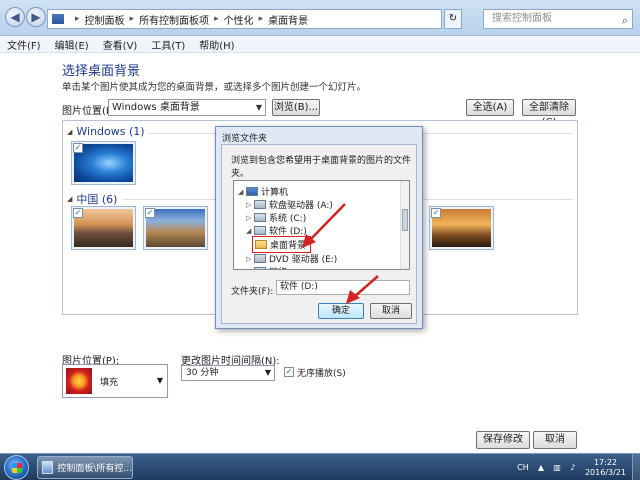  What do you see at coordinates (625, 21) in the screenshot?
I see `search-icon: ⌕` at bounding box center [625, 21].